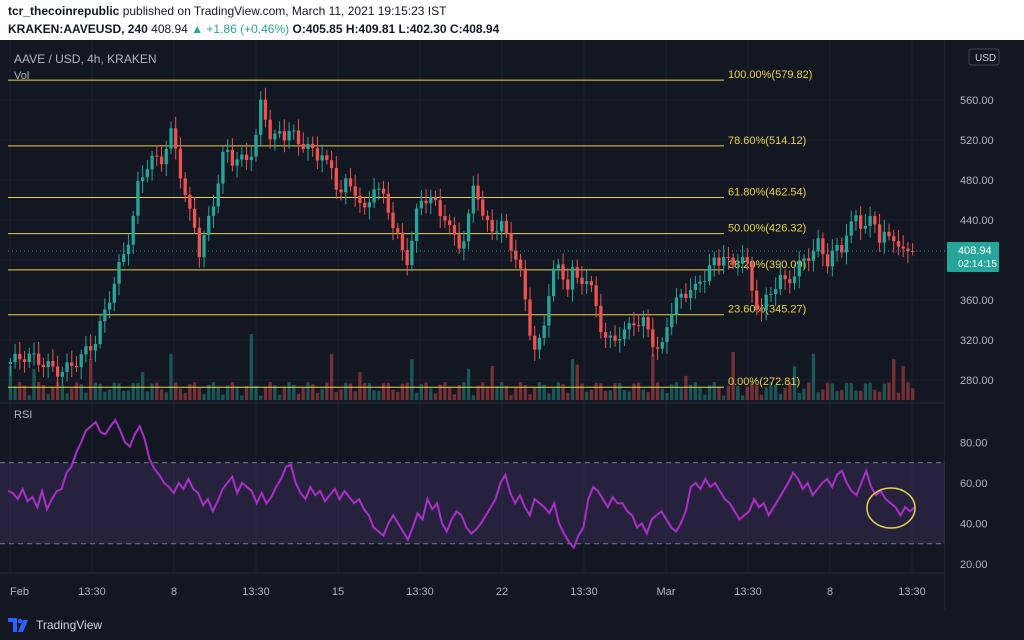 The image size is (1024, 640). I want to click on tradingview-logo: TradingView, so click(55, 625).